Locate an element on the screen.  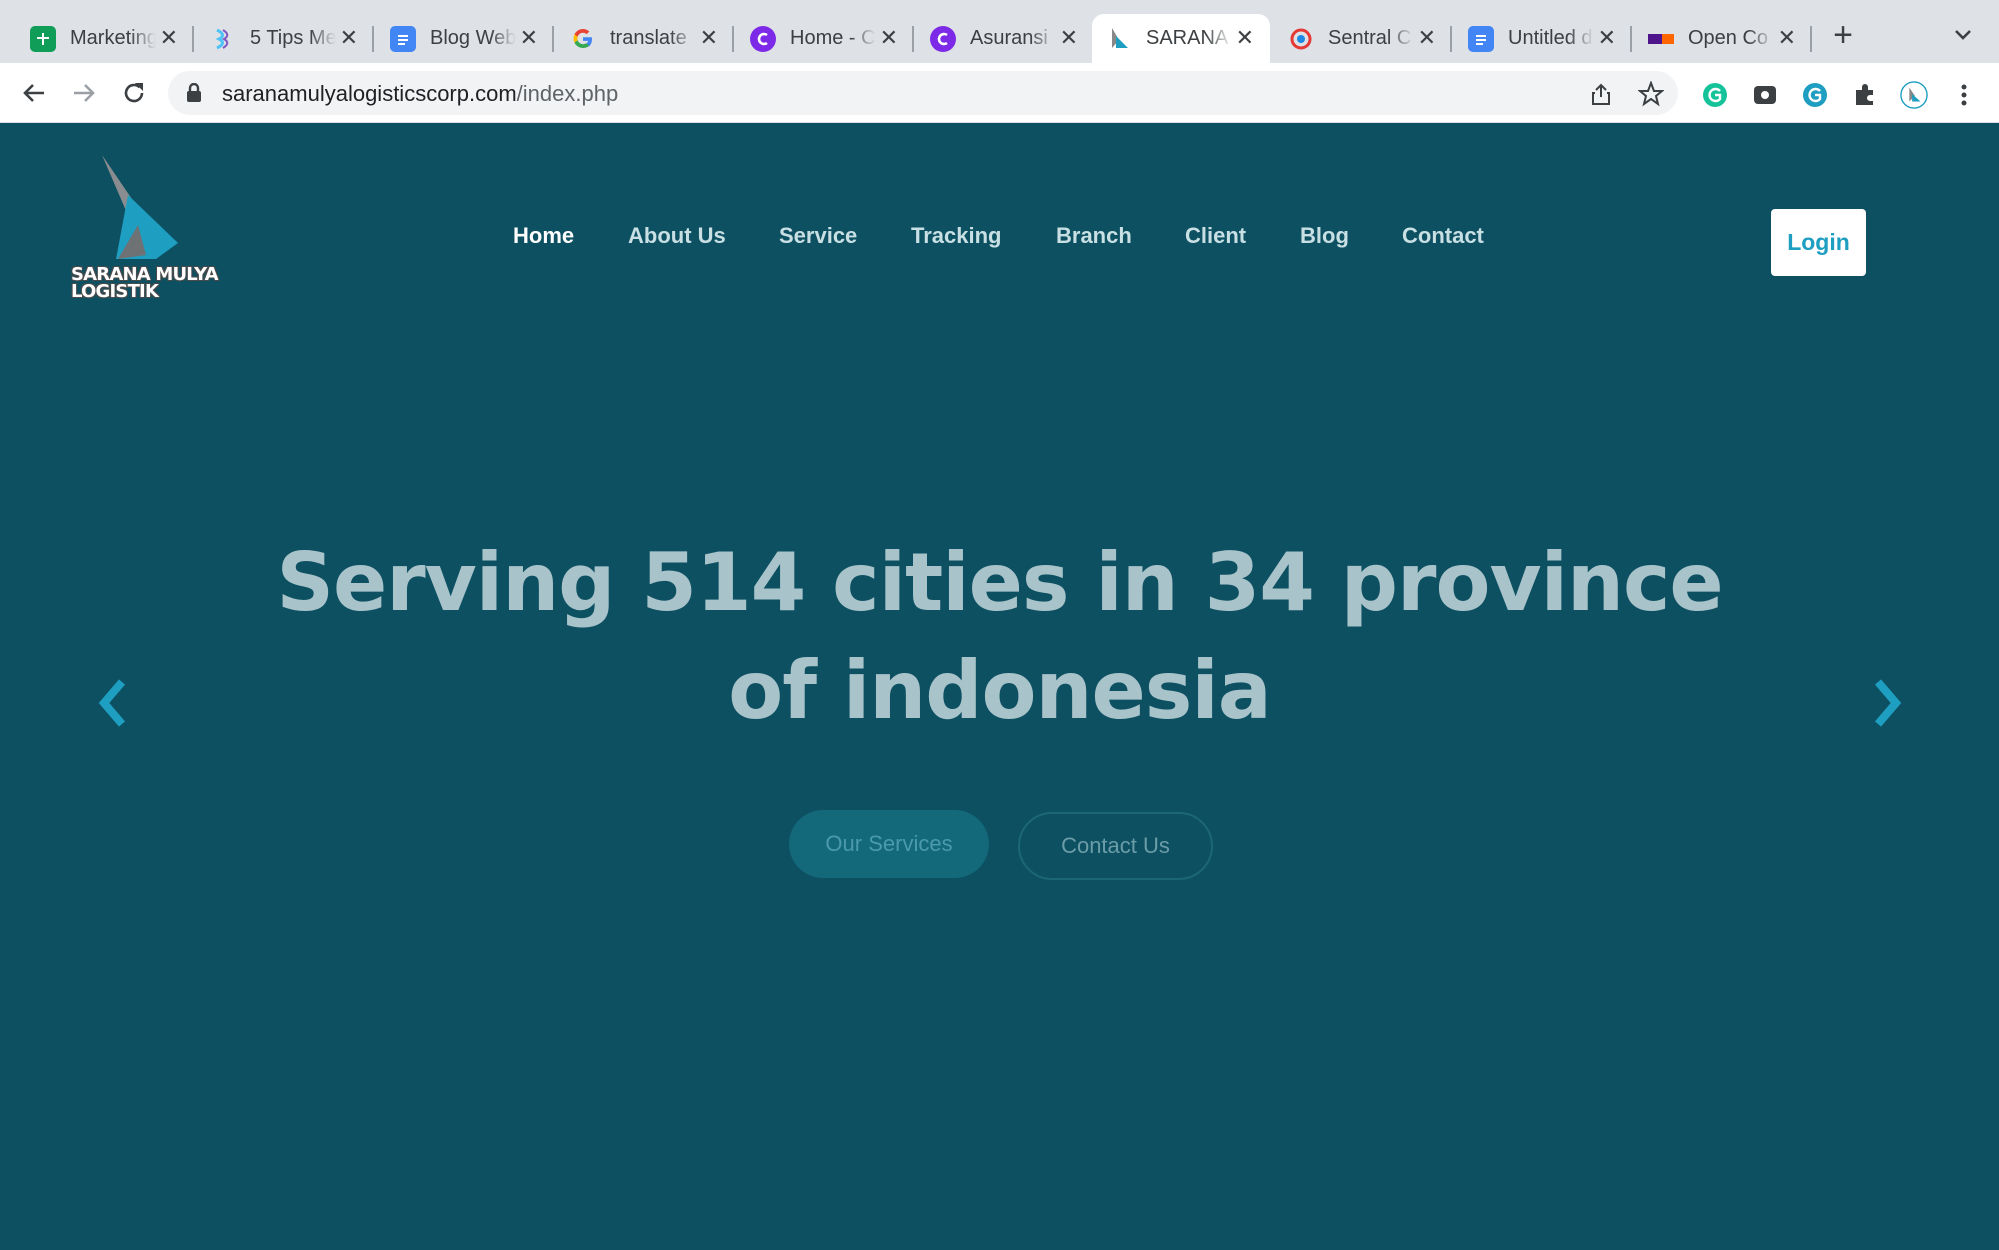
tab-title: Untitled d is located at coordinates (1550, 38).